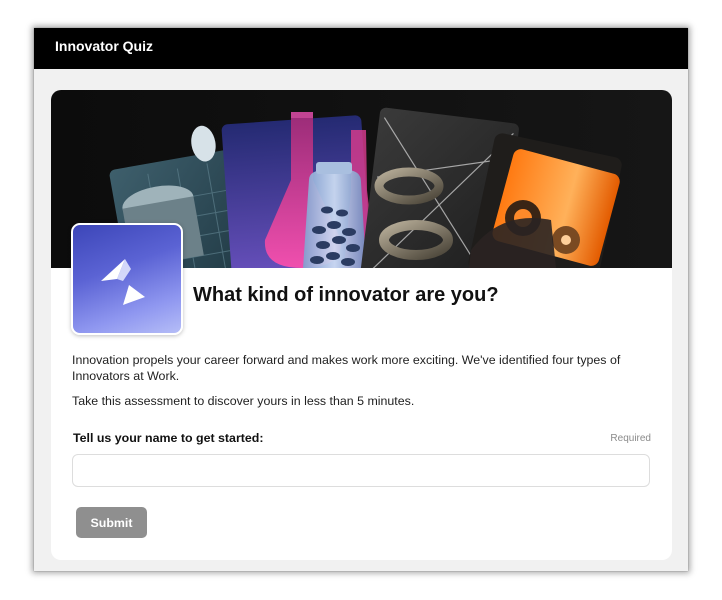 The width and height of the screenshot is (722, 600). What do you see at coordinates (127, 279) in the screenshot?
I see `two-arrow-chevron-logo-icon` at bounding box center [127, 279].